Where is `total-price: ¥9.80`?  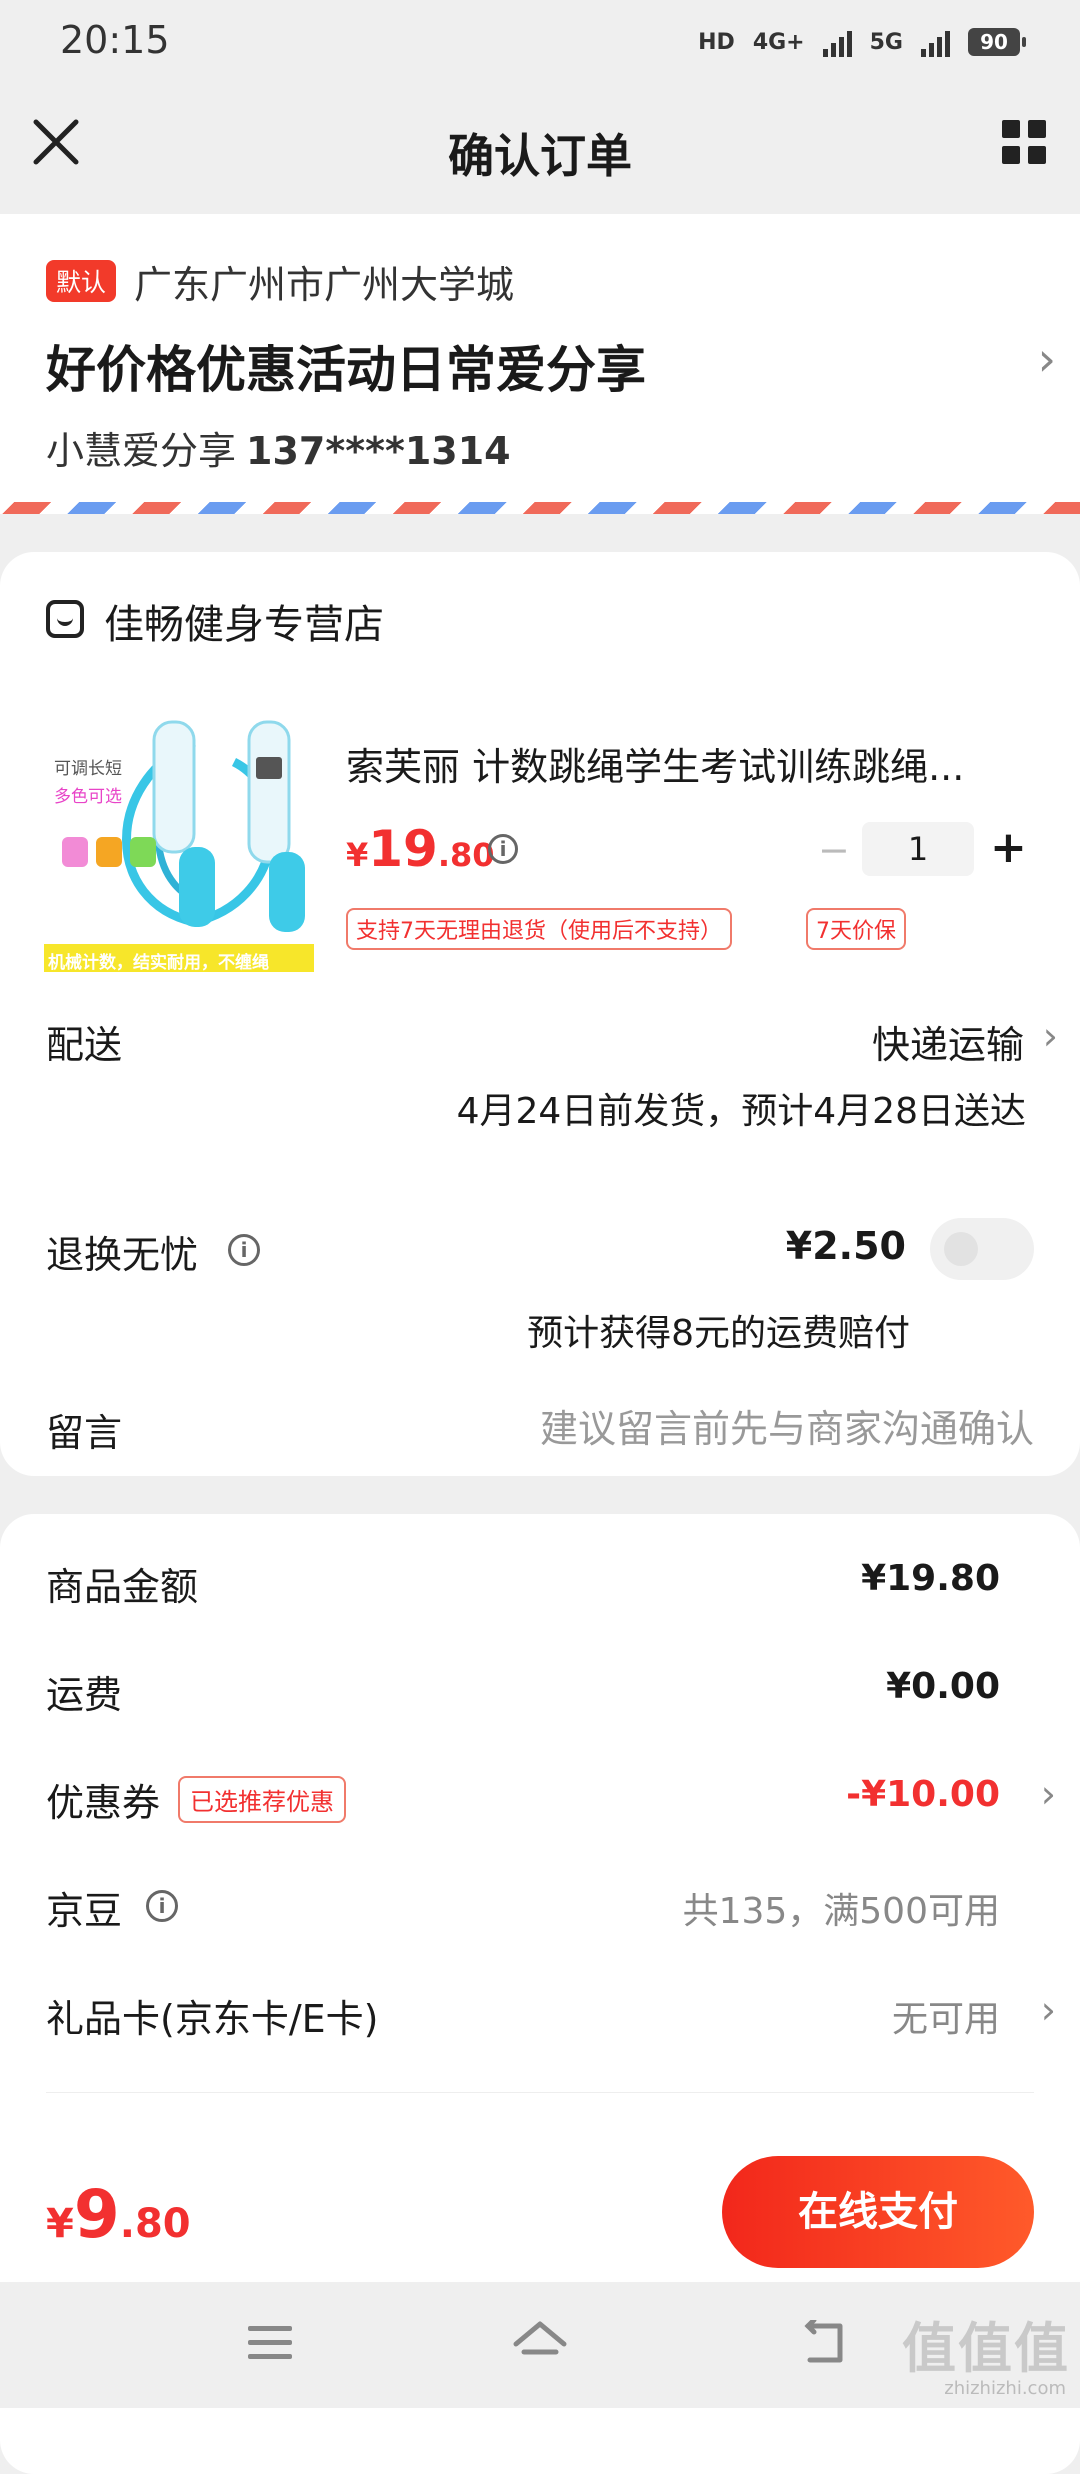 total-price: ¥9.80 is located at coordinates (118, 2214).